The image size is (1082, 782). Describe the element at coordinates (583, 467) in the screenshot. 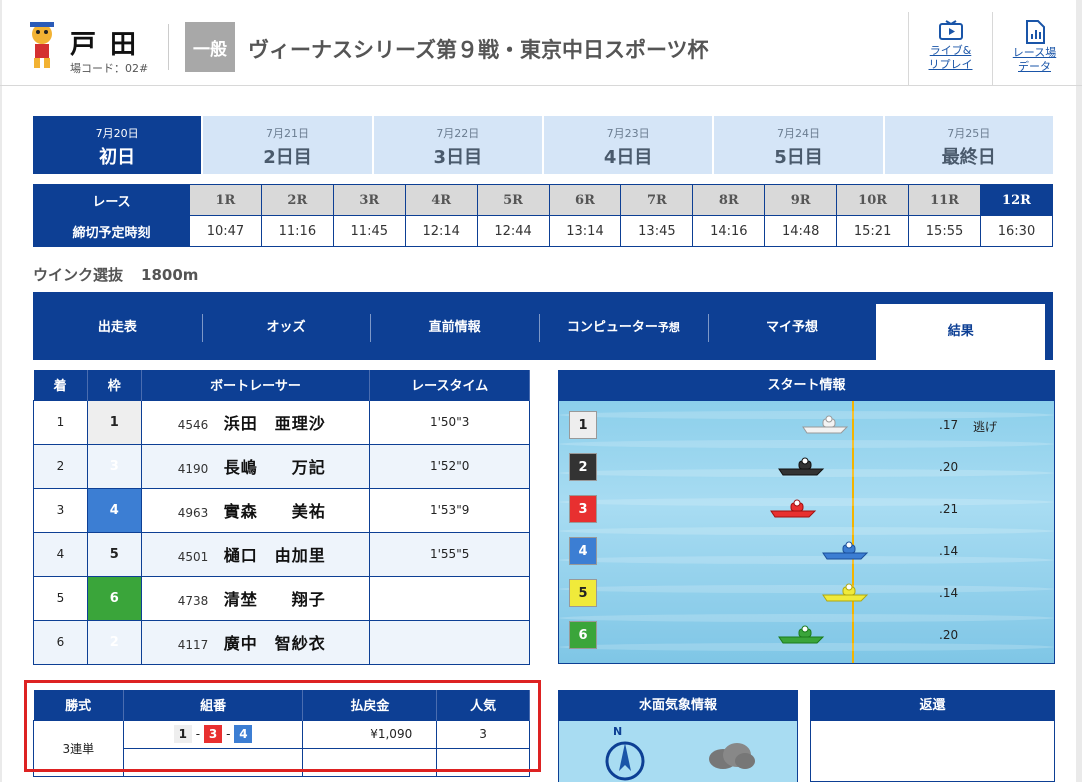

I see `start-lane: 2` at that location.